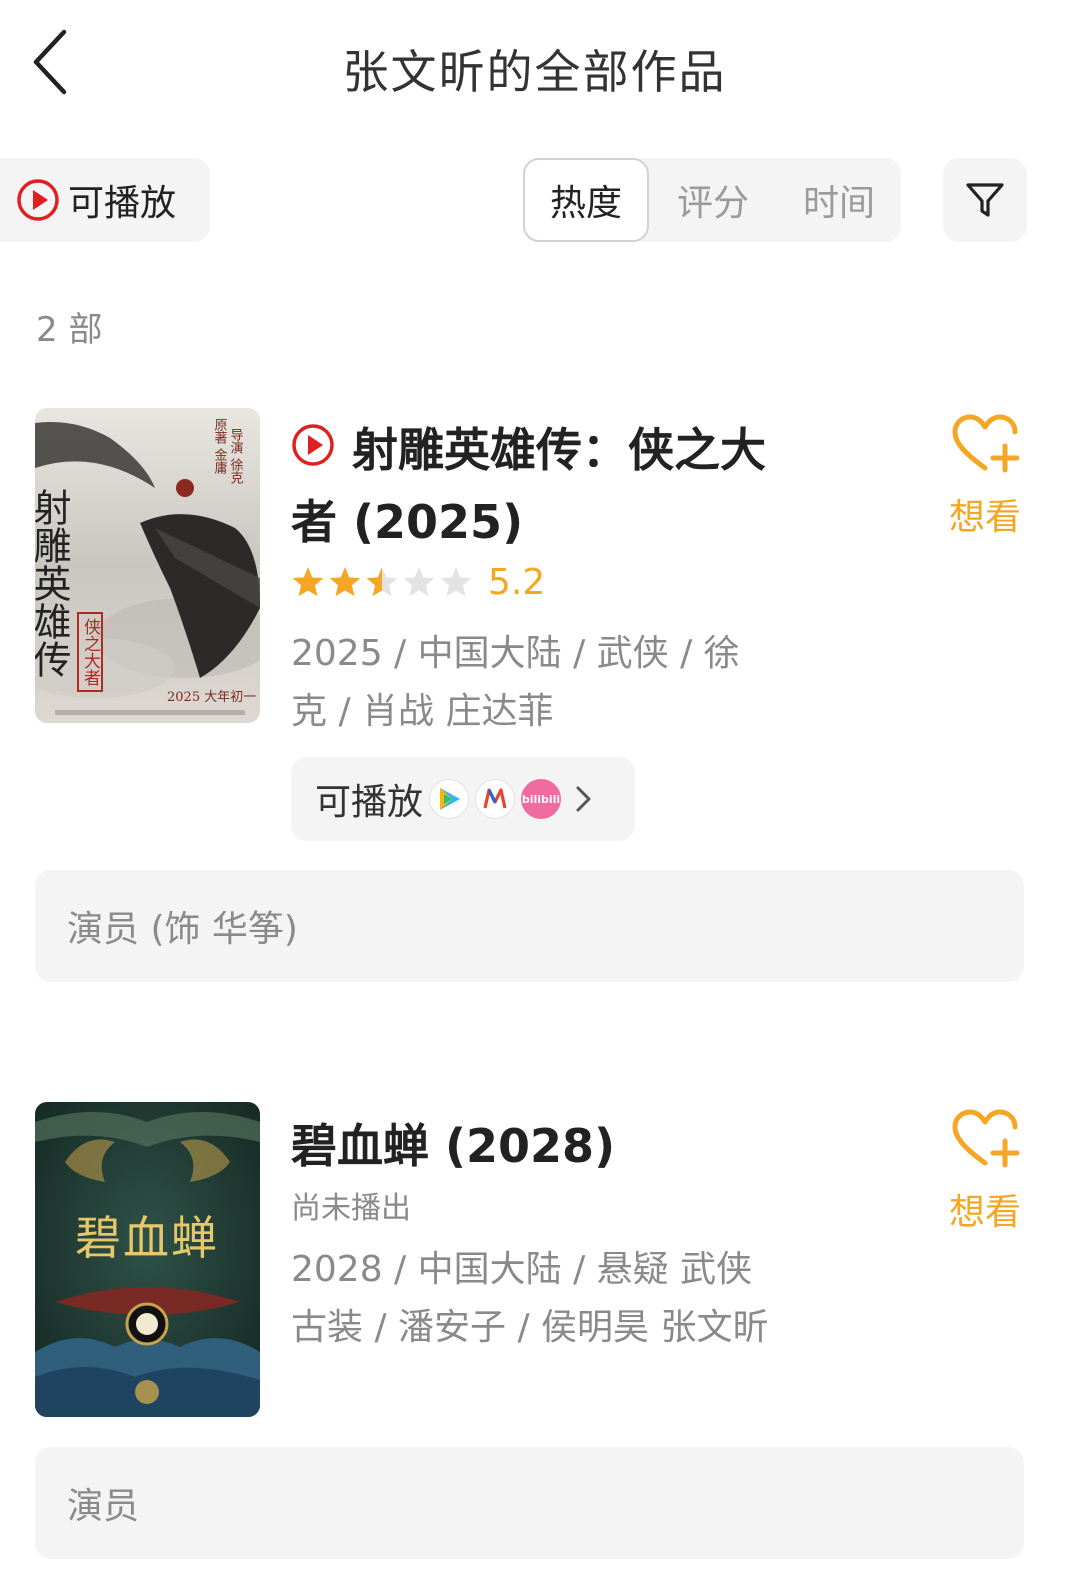 The image size is (1069, 1569). Describe the element at coordinates (839, 200) in the screenshot. I see `sort-tab-time: 时间` at that location.